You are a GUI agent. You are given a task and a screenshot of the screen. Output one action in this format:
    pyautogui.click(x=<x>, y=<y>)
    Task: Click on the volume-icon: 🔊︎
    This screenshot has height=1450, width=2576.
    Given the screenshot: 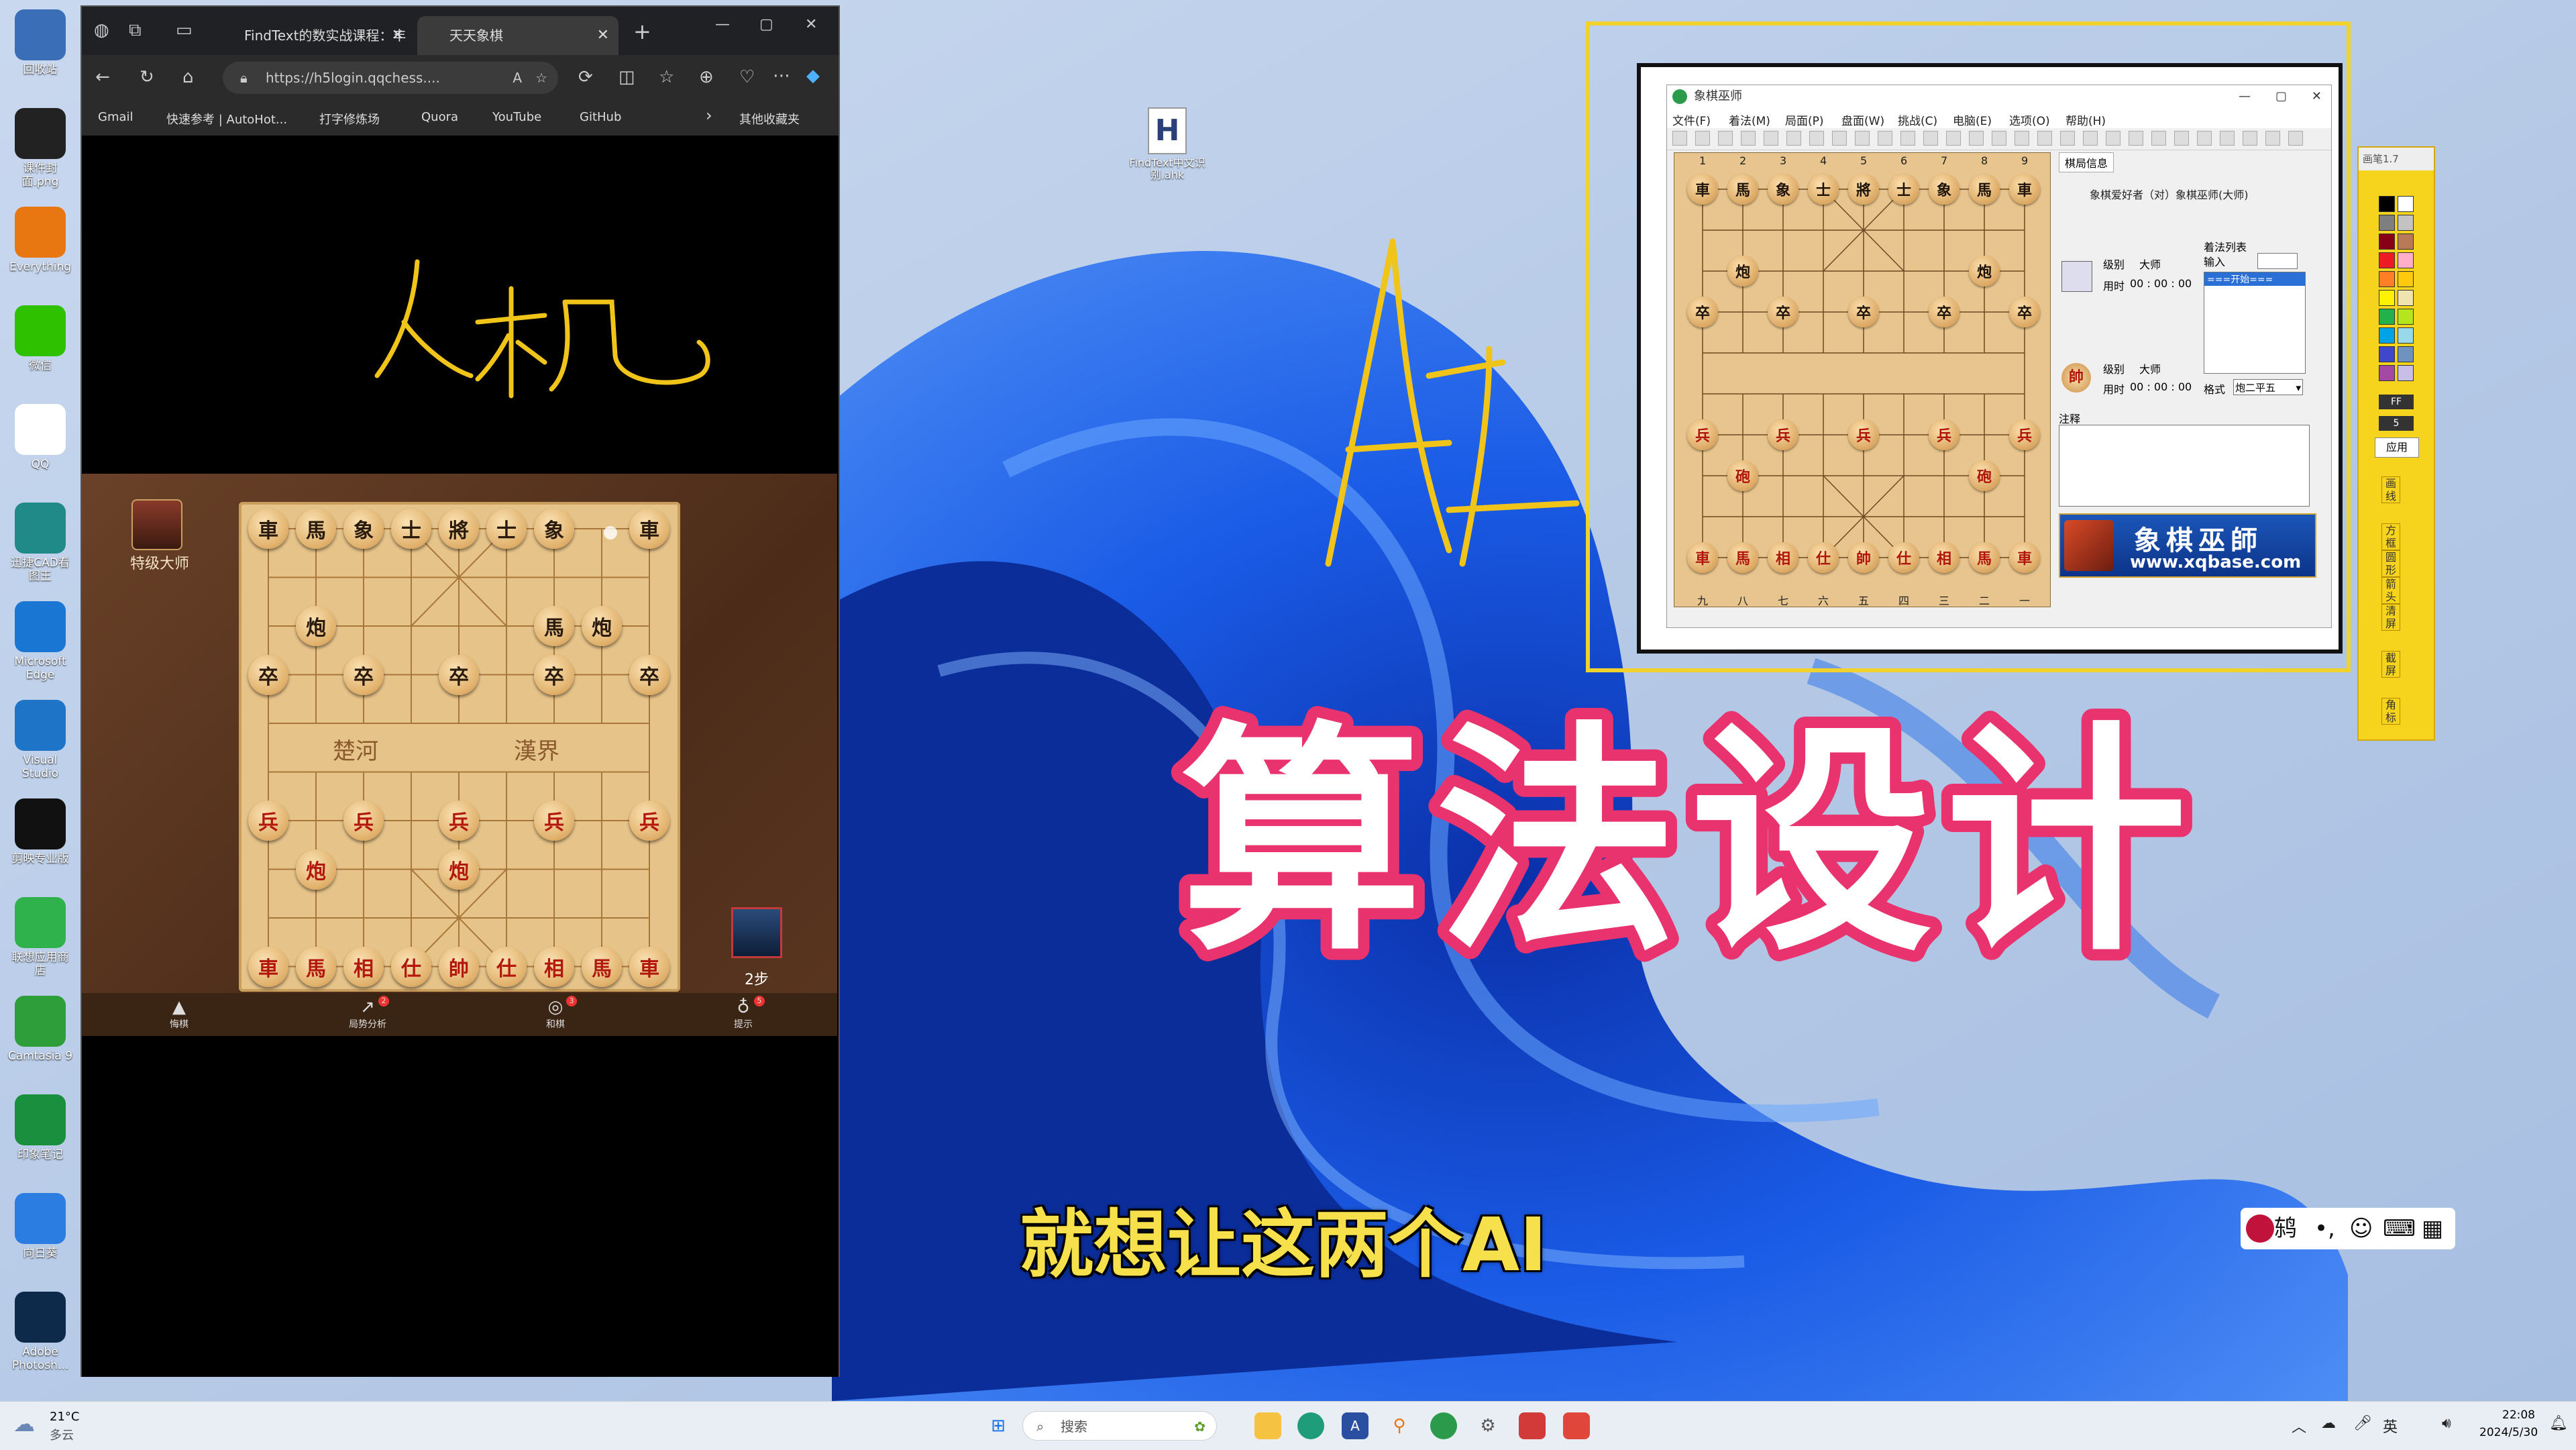 What is the action you would take?
    pyautogui.click(x=2446, y=1423)
    